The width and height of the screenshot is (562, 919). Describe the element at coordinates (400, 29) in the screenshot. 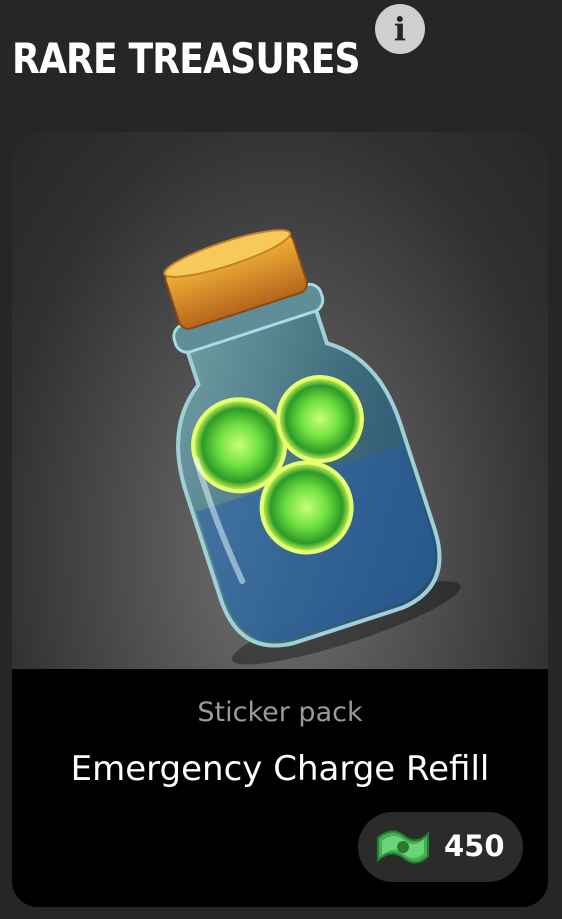

I see `info-icon: i` at that location.